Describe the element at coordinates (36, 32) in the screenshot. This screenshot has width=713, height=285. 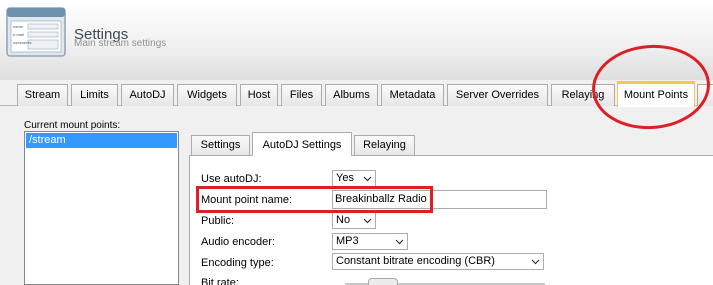
I see `settings-form-icon: name e-mail comments` at that location.